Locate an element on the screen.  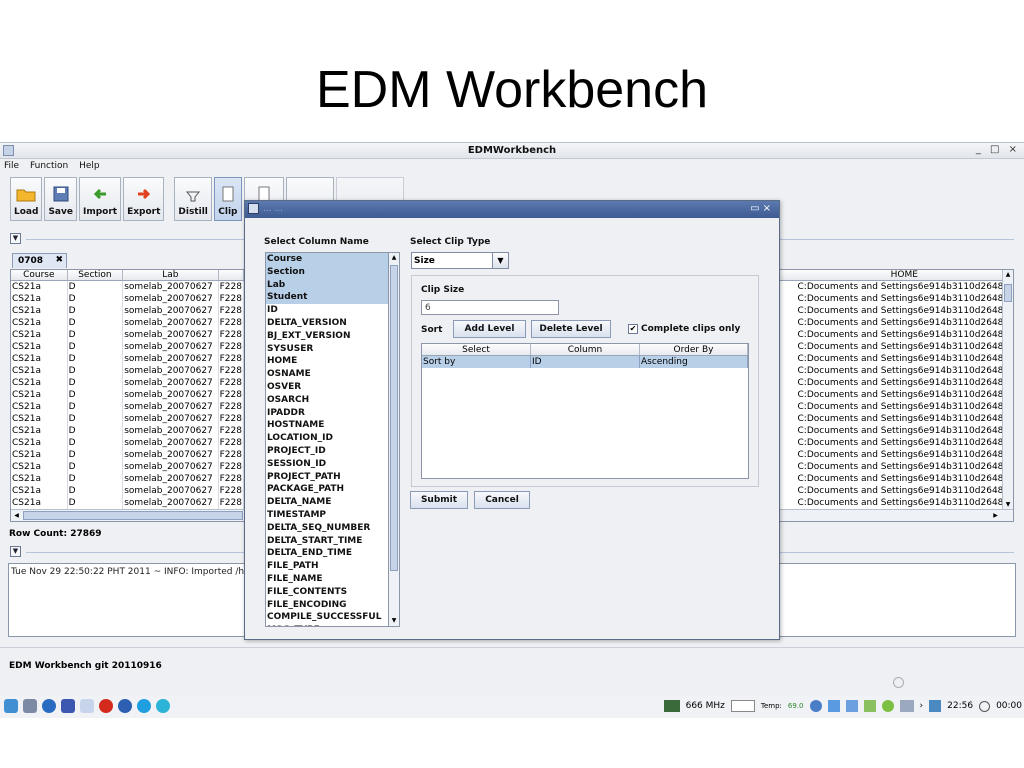
column-list-item: PROJECT_ID is located at coordinates (327, 451).